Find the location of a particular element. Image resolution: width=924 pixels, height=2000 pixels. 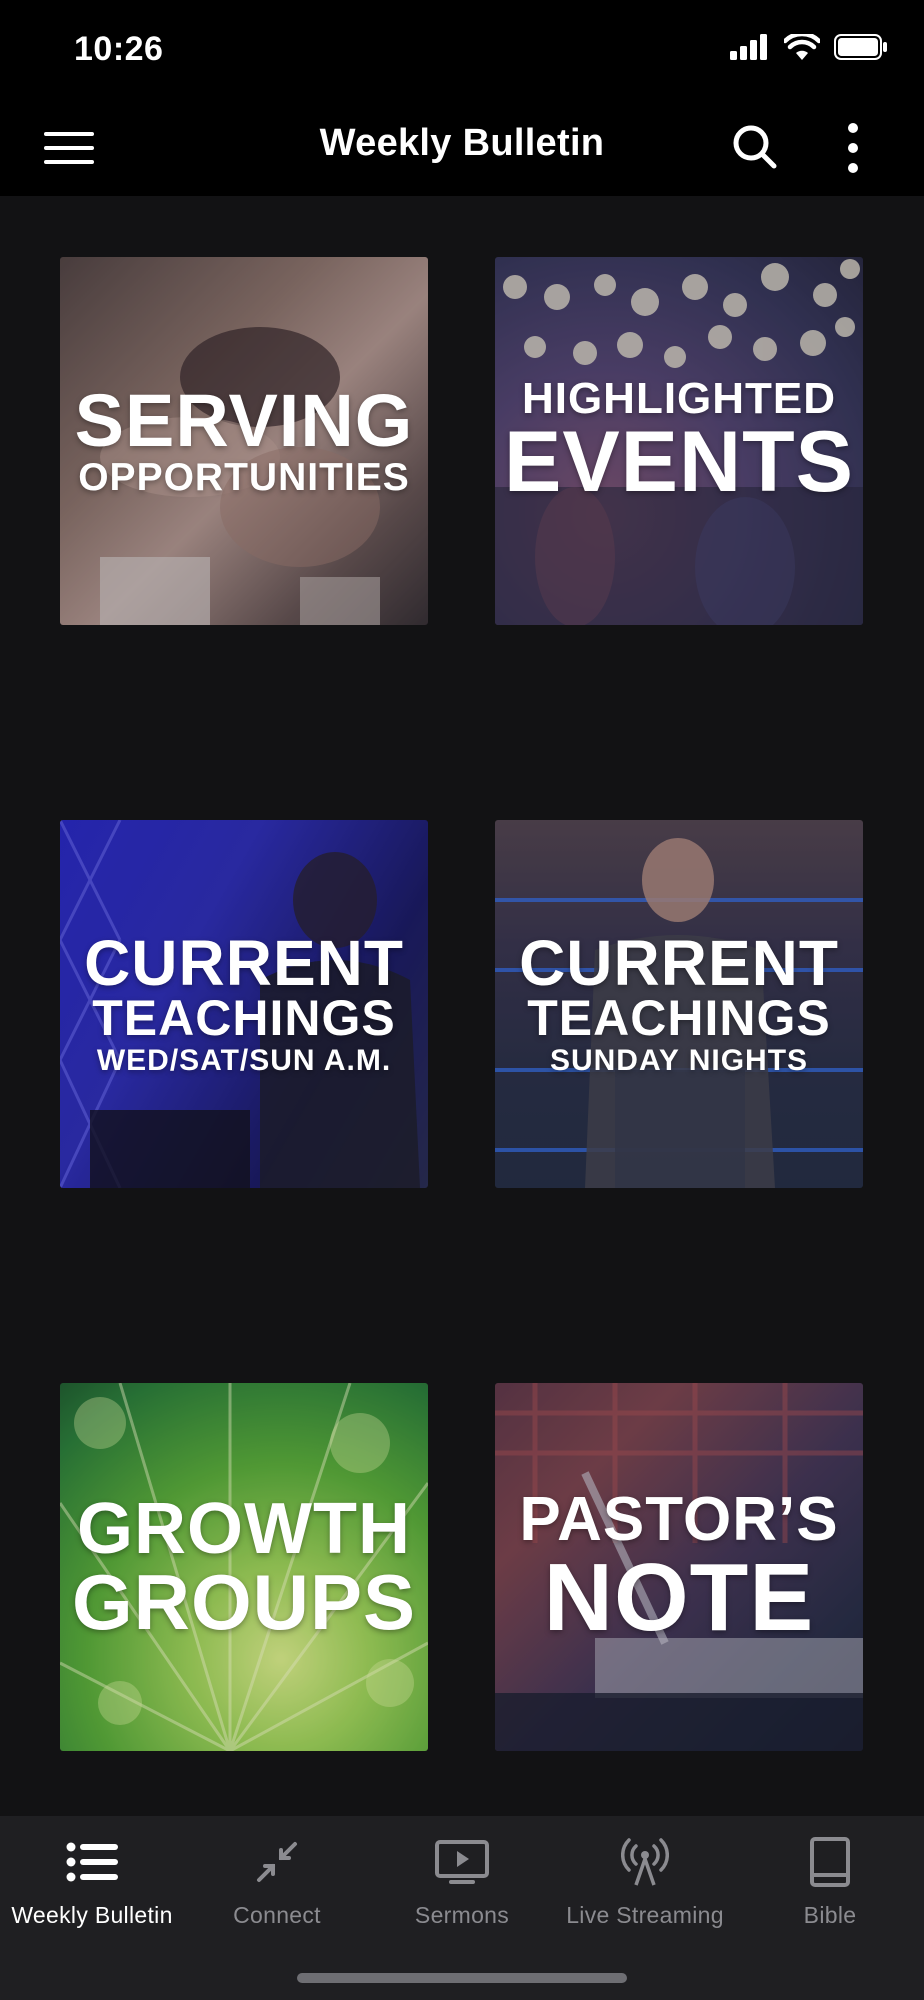

tile-title-line: WED/SAT/SUN A.M. is located at coordinates (244, 1060).